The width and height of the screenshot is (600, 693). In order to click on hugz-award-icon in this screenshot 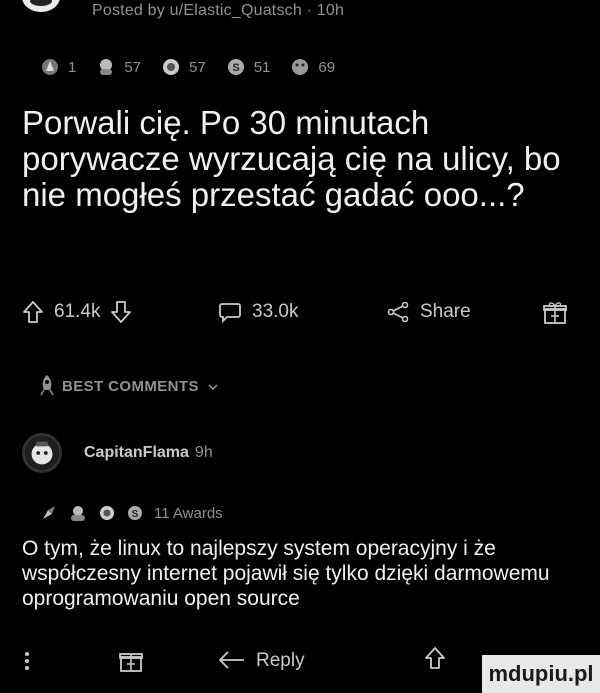, I will do `click(300, 67)`.